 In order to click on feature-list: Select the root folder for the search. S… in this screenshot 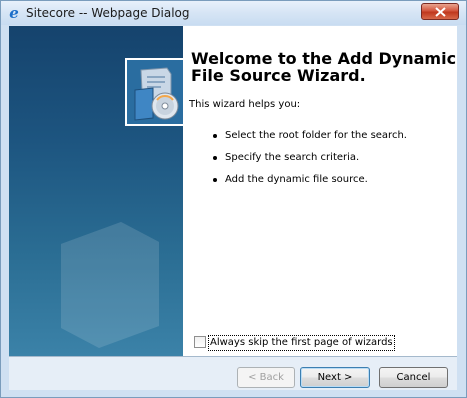, I will do `click(310, 162)`.